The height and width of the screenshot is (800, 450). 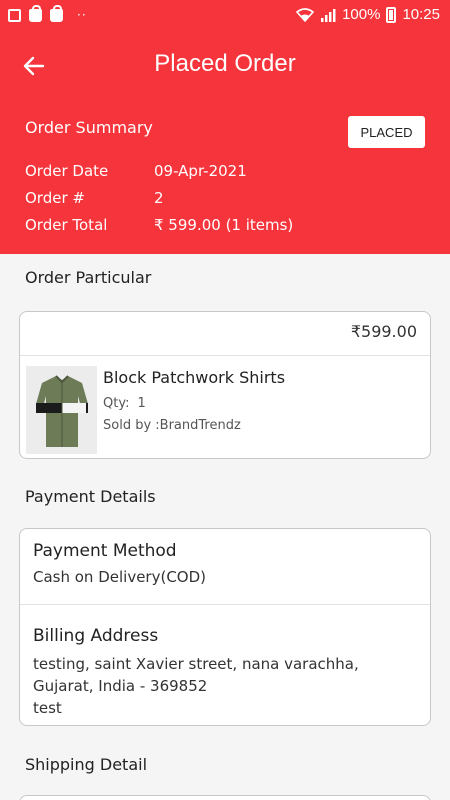 What do you see at coordinates (305, 14) in the screenshot?
I see `wifi-icon` at bounding box center [305, 14].